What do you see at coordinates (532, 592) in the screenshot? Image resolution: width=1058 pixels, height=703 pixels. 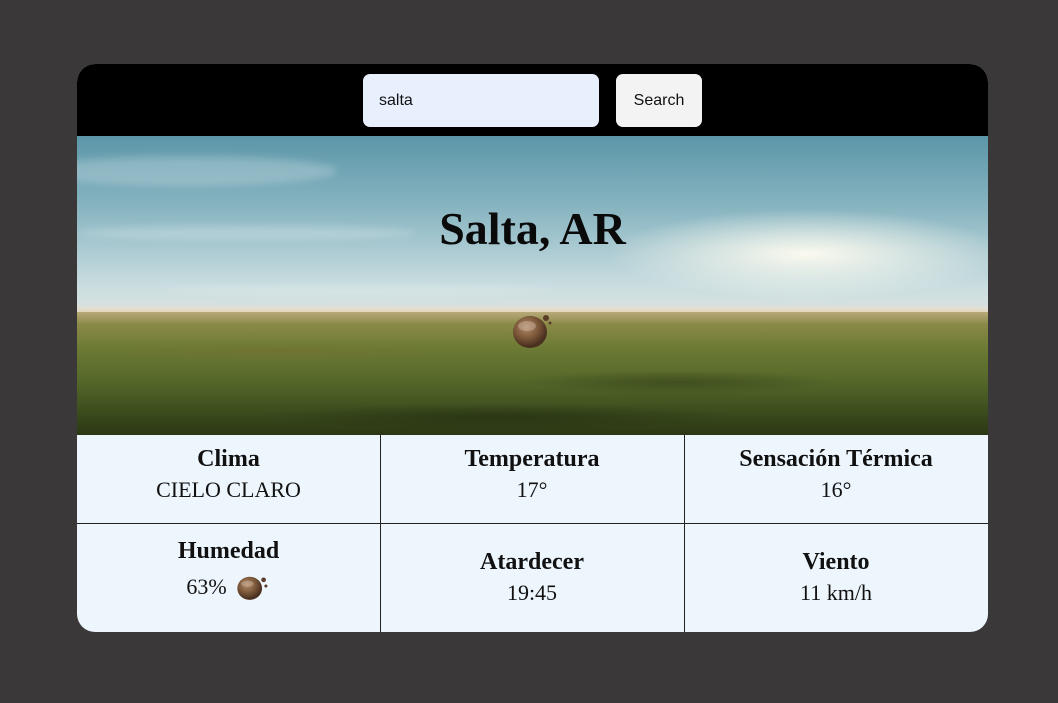 I see `stat-value: 19:45` at bounding box center [532, 592].